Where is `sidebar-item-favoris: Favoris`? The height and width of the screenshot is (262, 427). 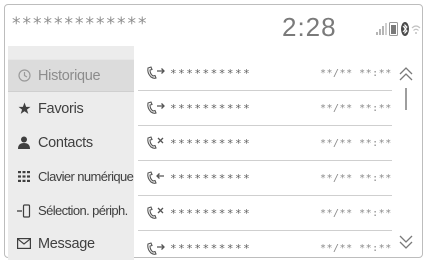 sidebar-item-favoris: Favoris is located at coordinates (71, 108).